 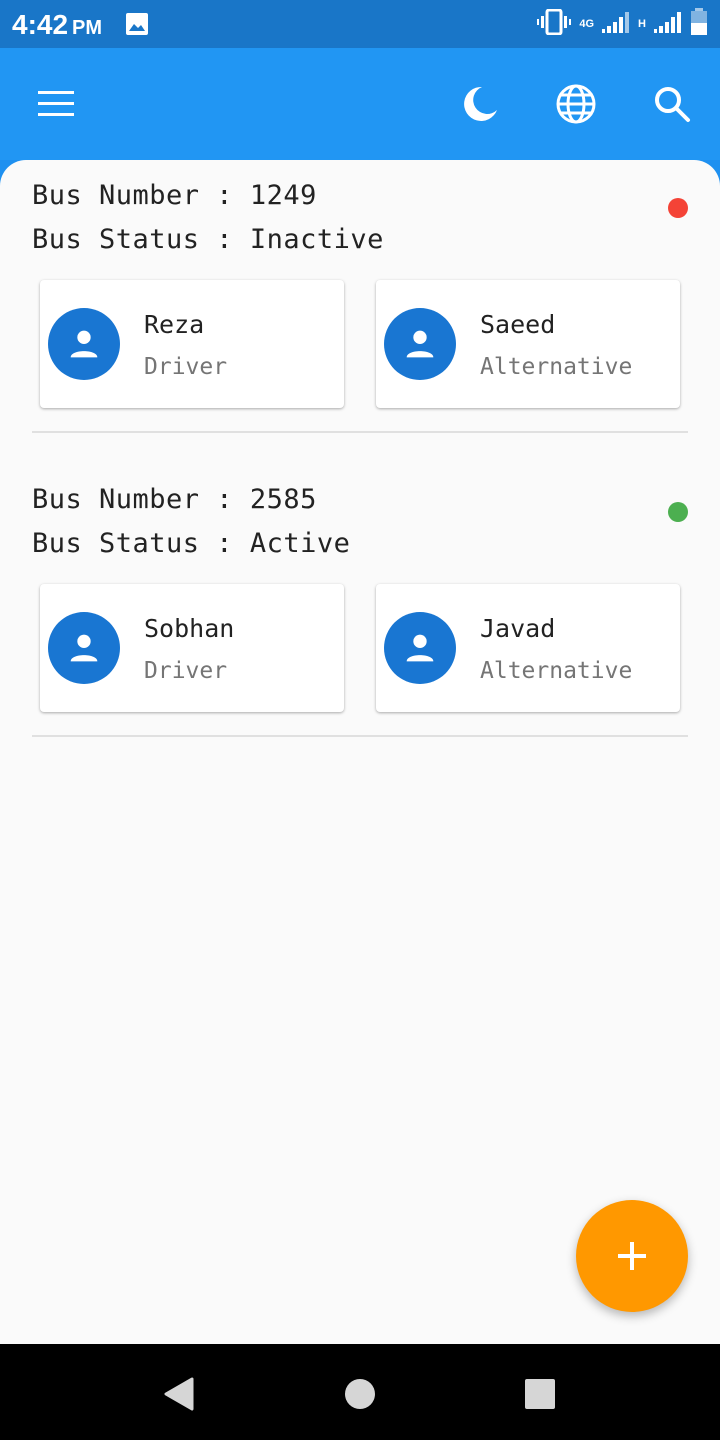 I want to click on status-icons: 4G H, so click(x=622, y=24).